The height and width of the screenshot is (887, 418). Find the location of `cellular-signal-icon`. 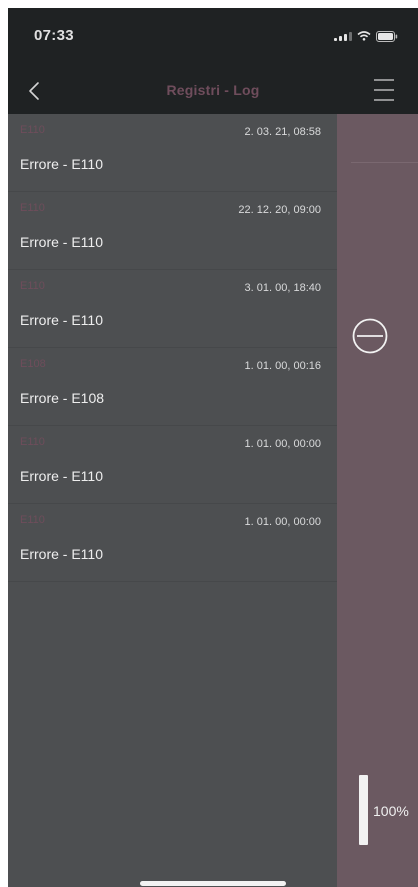

cellular-signal-icon is located at coordinates (343, 36).